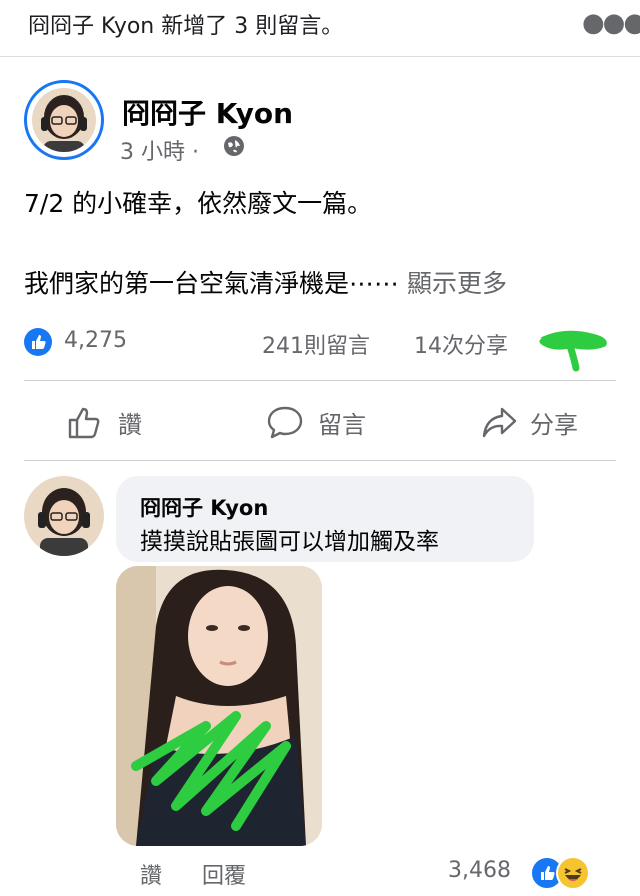  I want to click on comment-reaction-count: 3,468, so click(479, 870).